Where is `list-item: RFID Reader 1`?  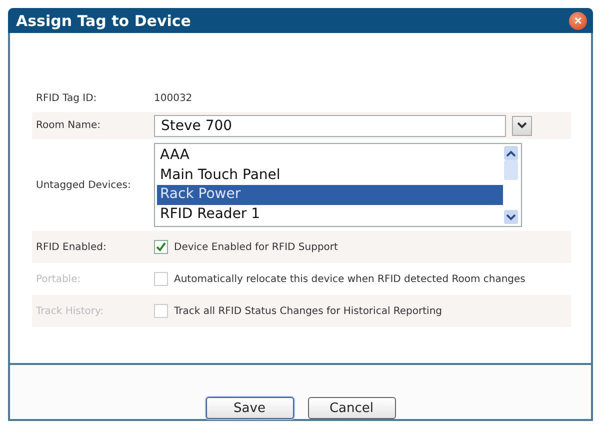
list-item: RFID Reader 1 is located at coordinates (330, 214).